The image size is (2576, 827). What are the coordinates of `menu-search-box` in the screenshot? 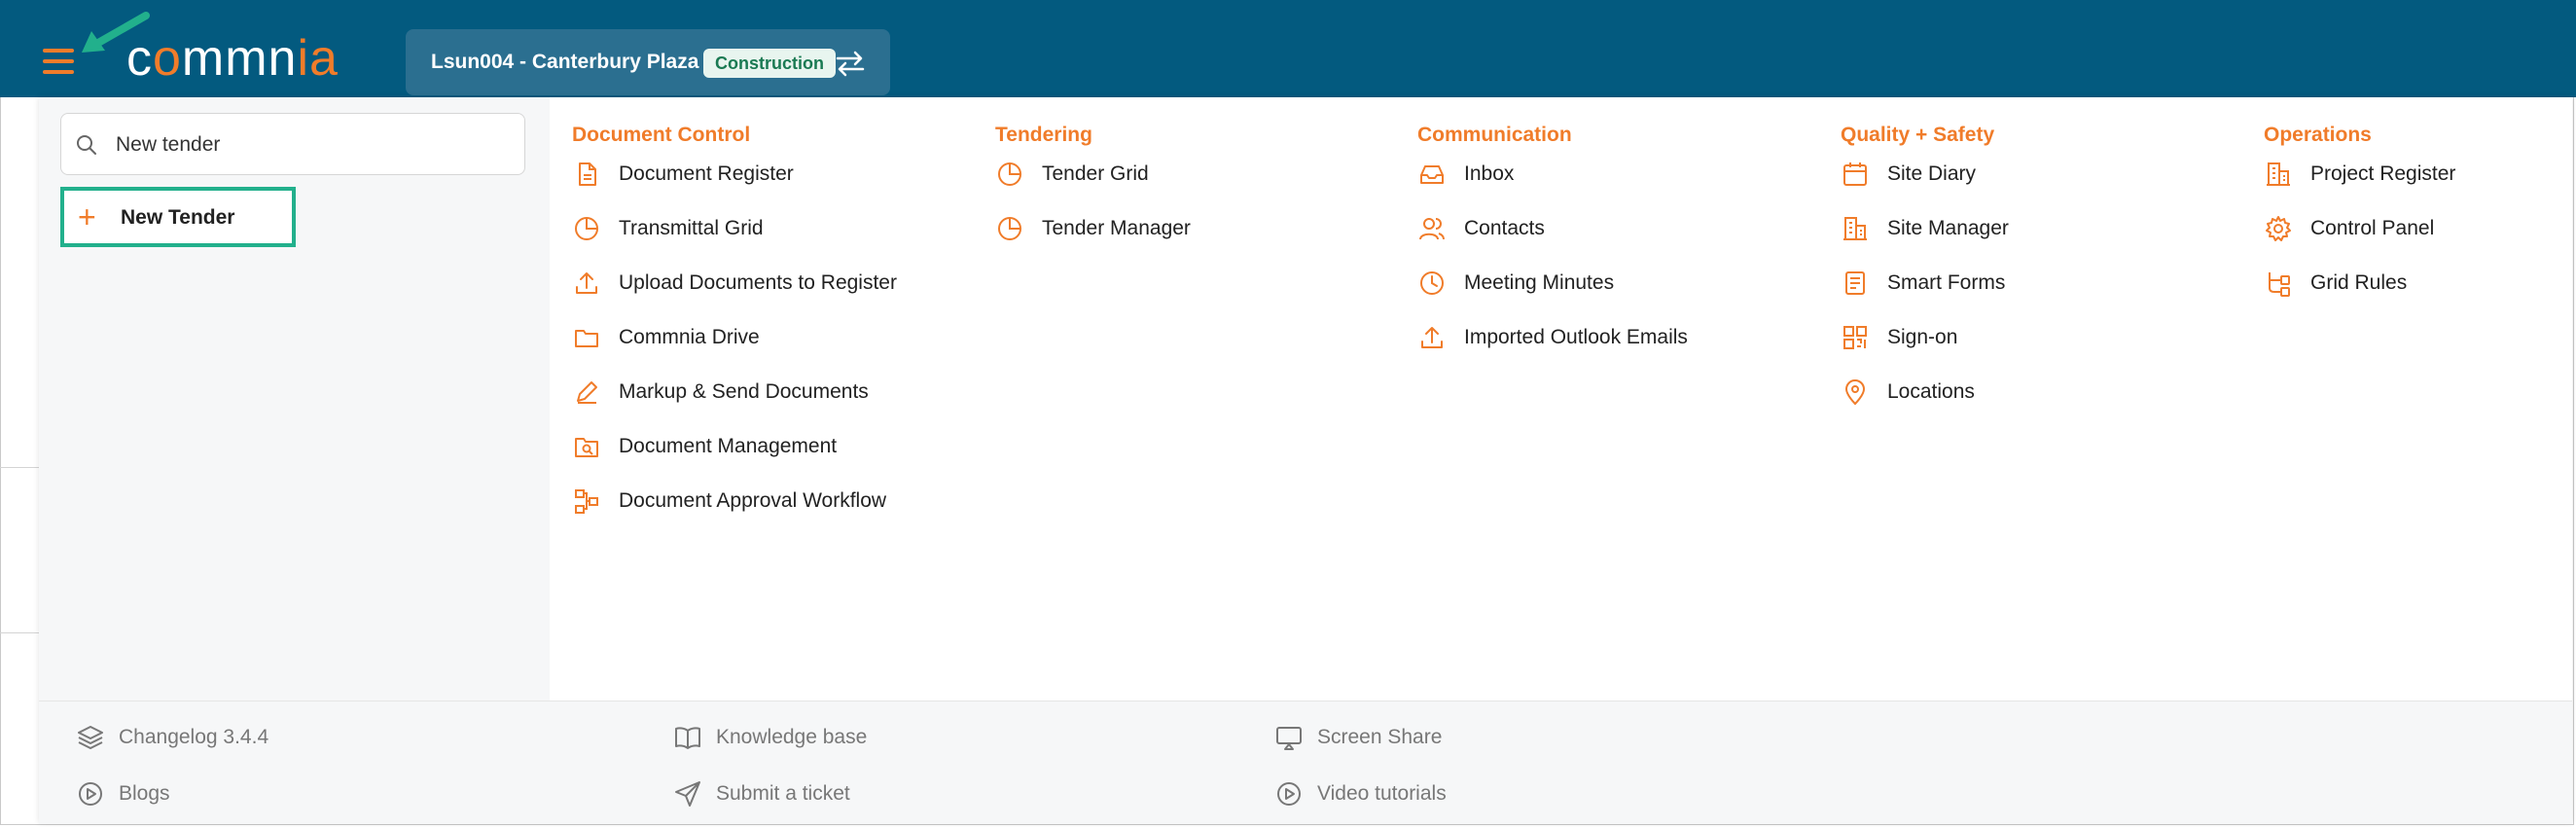 It's located at (292, 144).